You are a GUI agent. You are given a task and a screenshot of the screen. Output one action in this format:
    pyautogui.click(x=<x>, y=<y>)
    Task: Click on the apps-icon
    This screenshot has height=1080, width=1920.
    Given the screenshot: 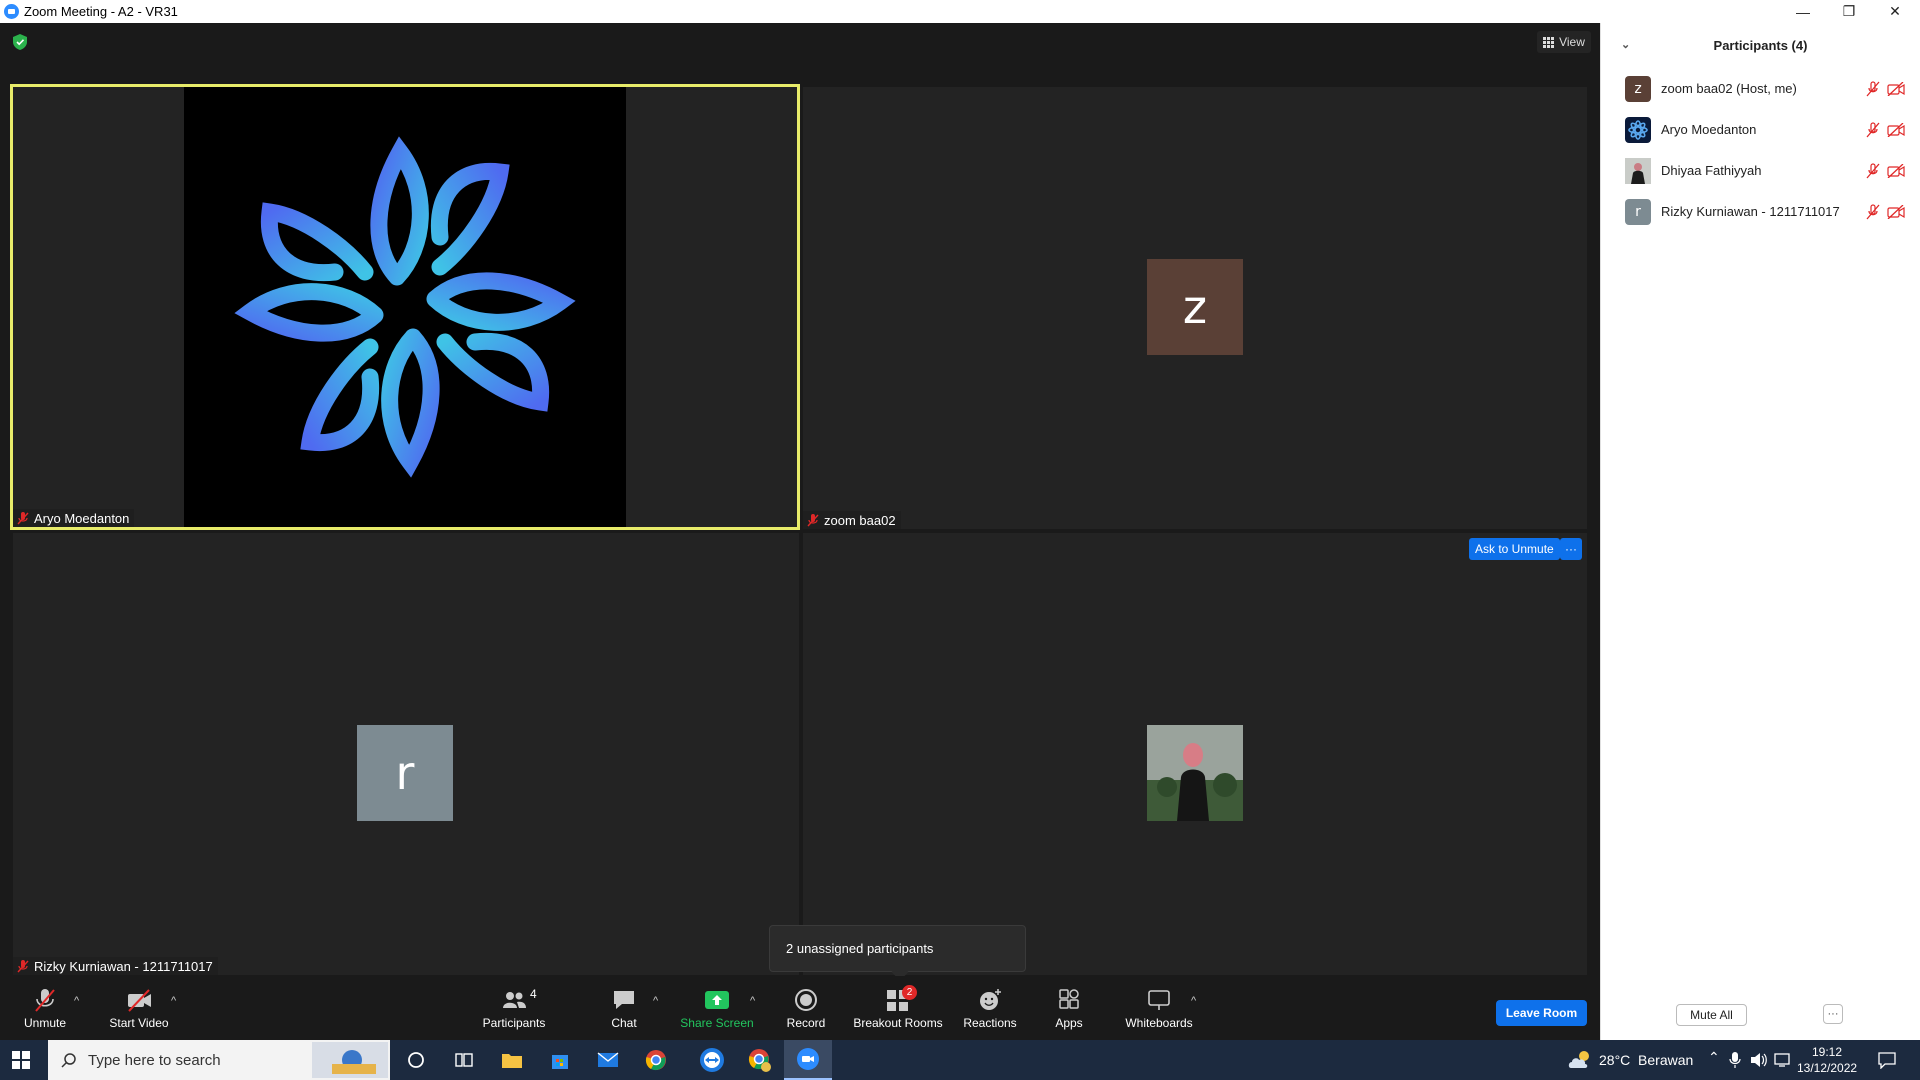 What is the action you would take?
    pyautogui.click(x=1069, y=998)
    